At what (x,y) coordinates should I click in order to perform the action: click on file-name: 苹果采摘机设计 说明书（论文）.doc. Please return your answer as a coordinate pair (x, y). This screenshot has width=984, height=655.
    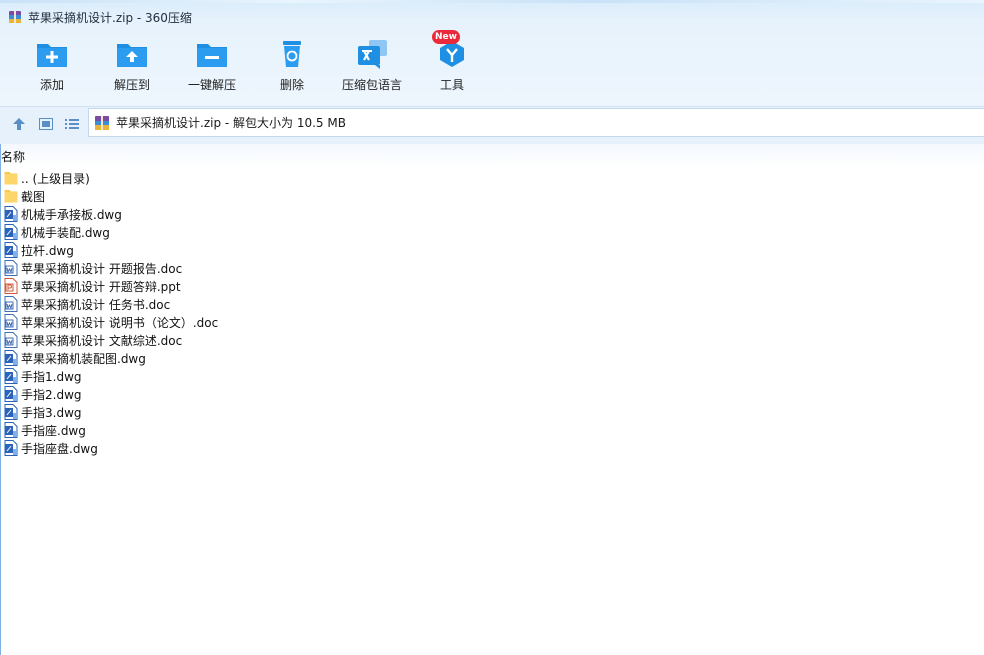
    Looking at the image, I should click on (120, 322).